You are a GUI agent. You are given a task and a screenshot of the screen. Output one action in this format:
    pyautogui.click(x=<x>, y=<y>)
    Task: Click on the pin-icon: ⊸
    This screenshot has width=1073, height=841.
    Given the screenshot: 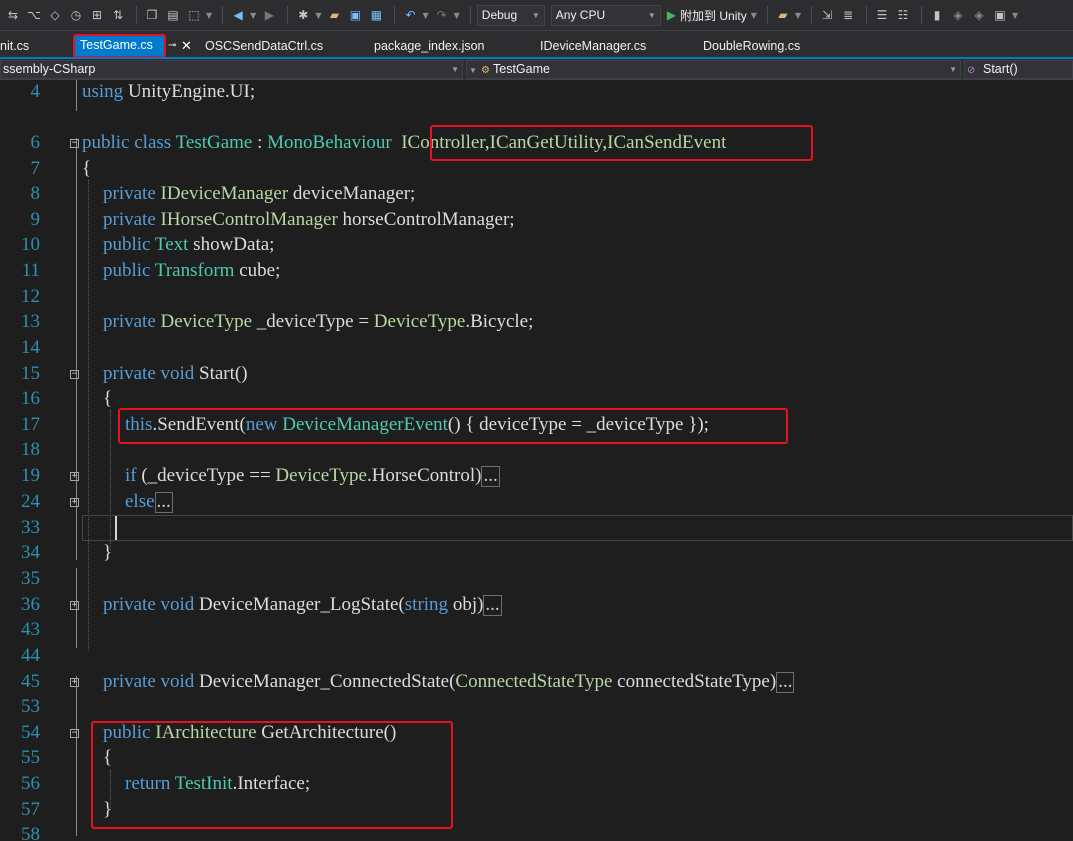 What is the action you would take?
    pyautogui.click(x=173, y=46)
    